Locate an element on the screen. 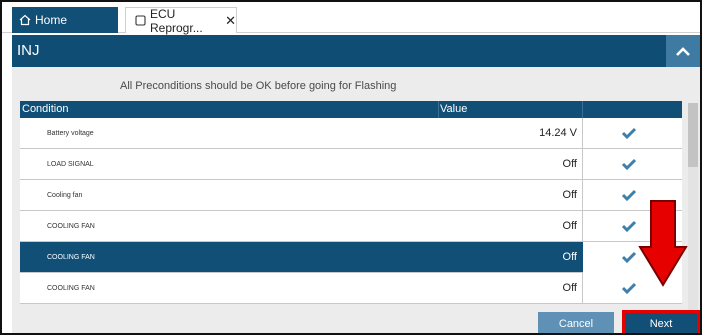 This screenshot has width=702, height=335. tab-bar: Home ECU Reprogr... ✕ is located at coordinates (351, 18).